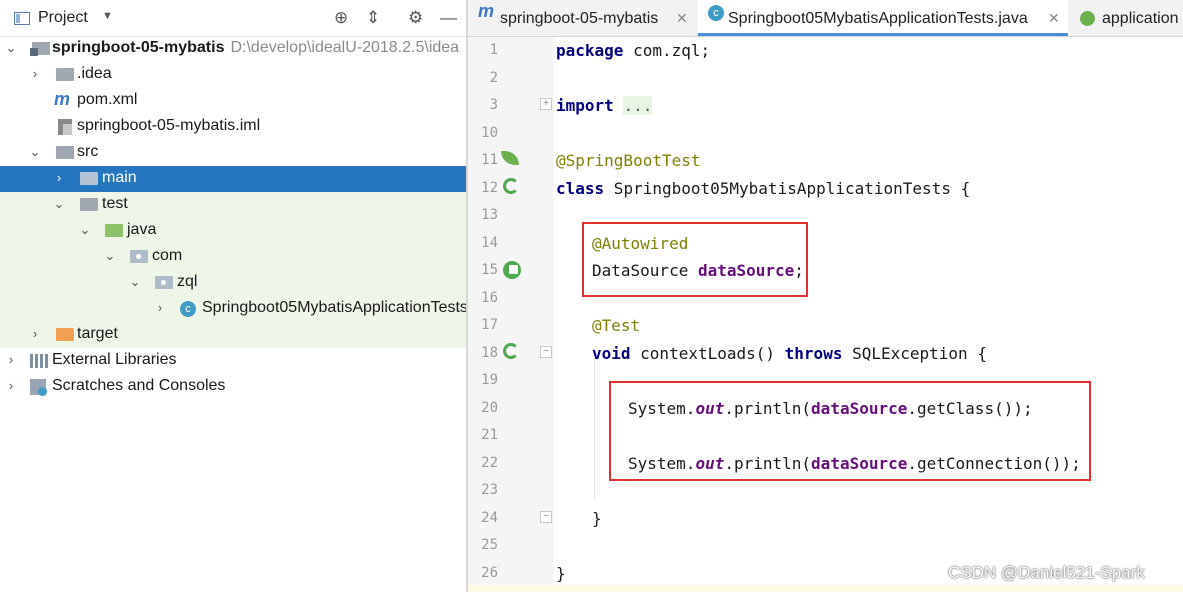 The height and width of the screenshot is (592, 1183). Describe the element at coordinates (38, 387) in the screenshot. I see `scratches-icon` at that location.